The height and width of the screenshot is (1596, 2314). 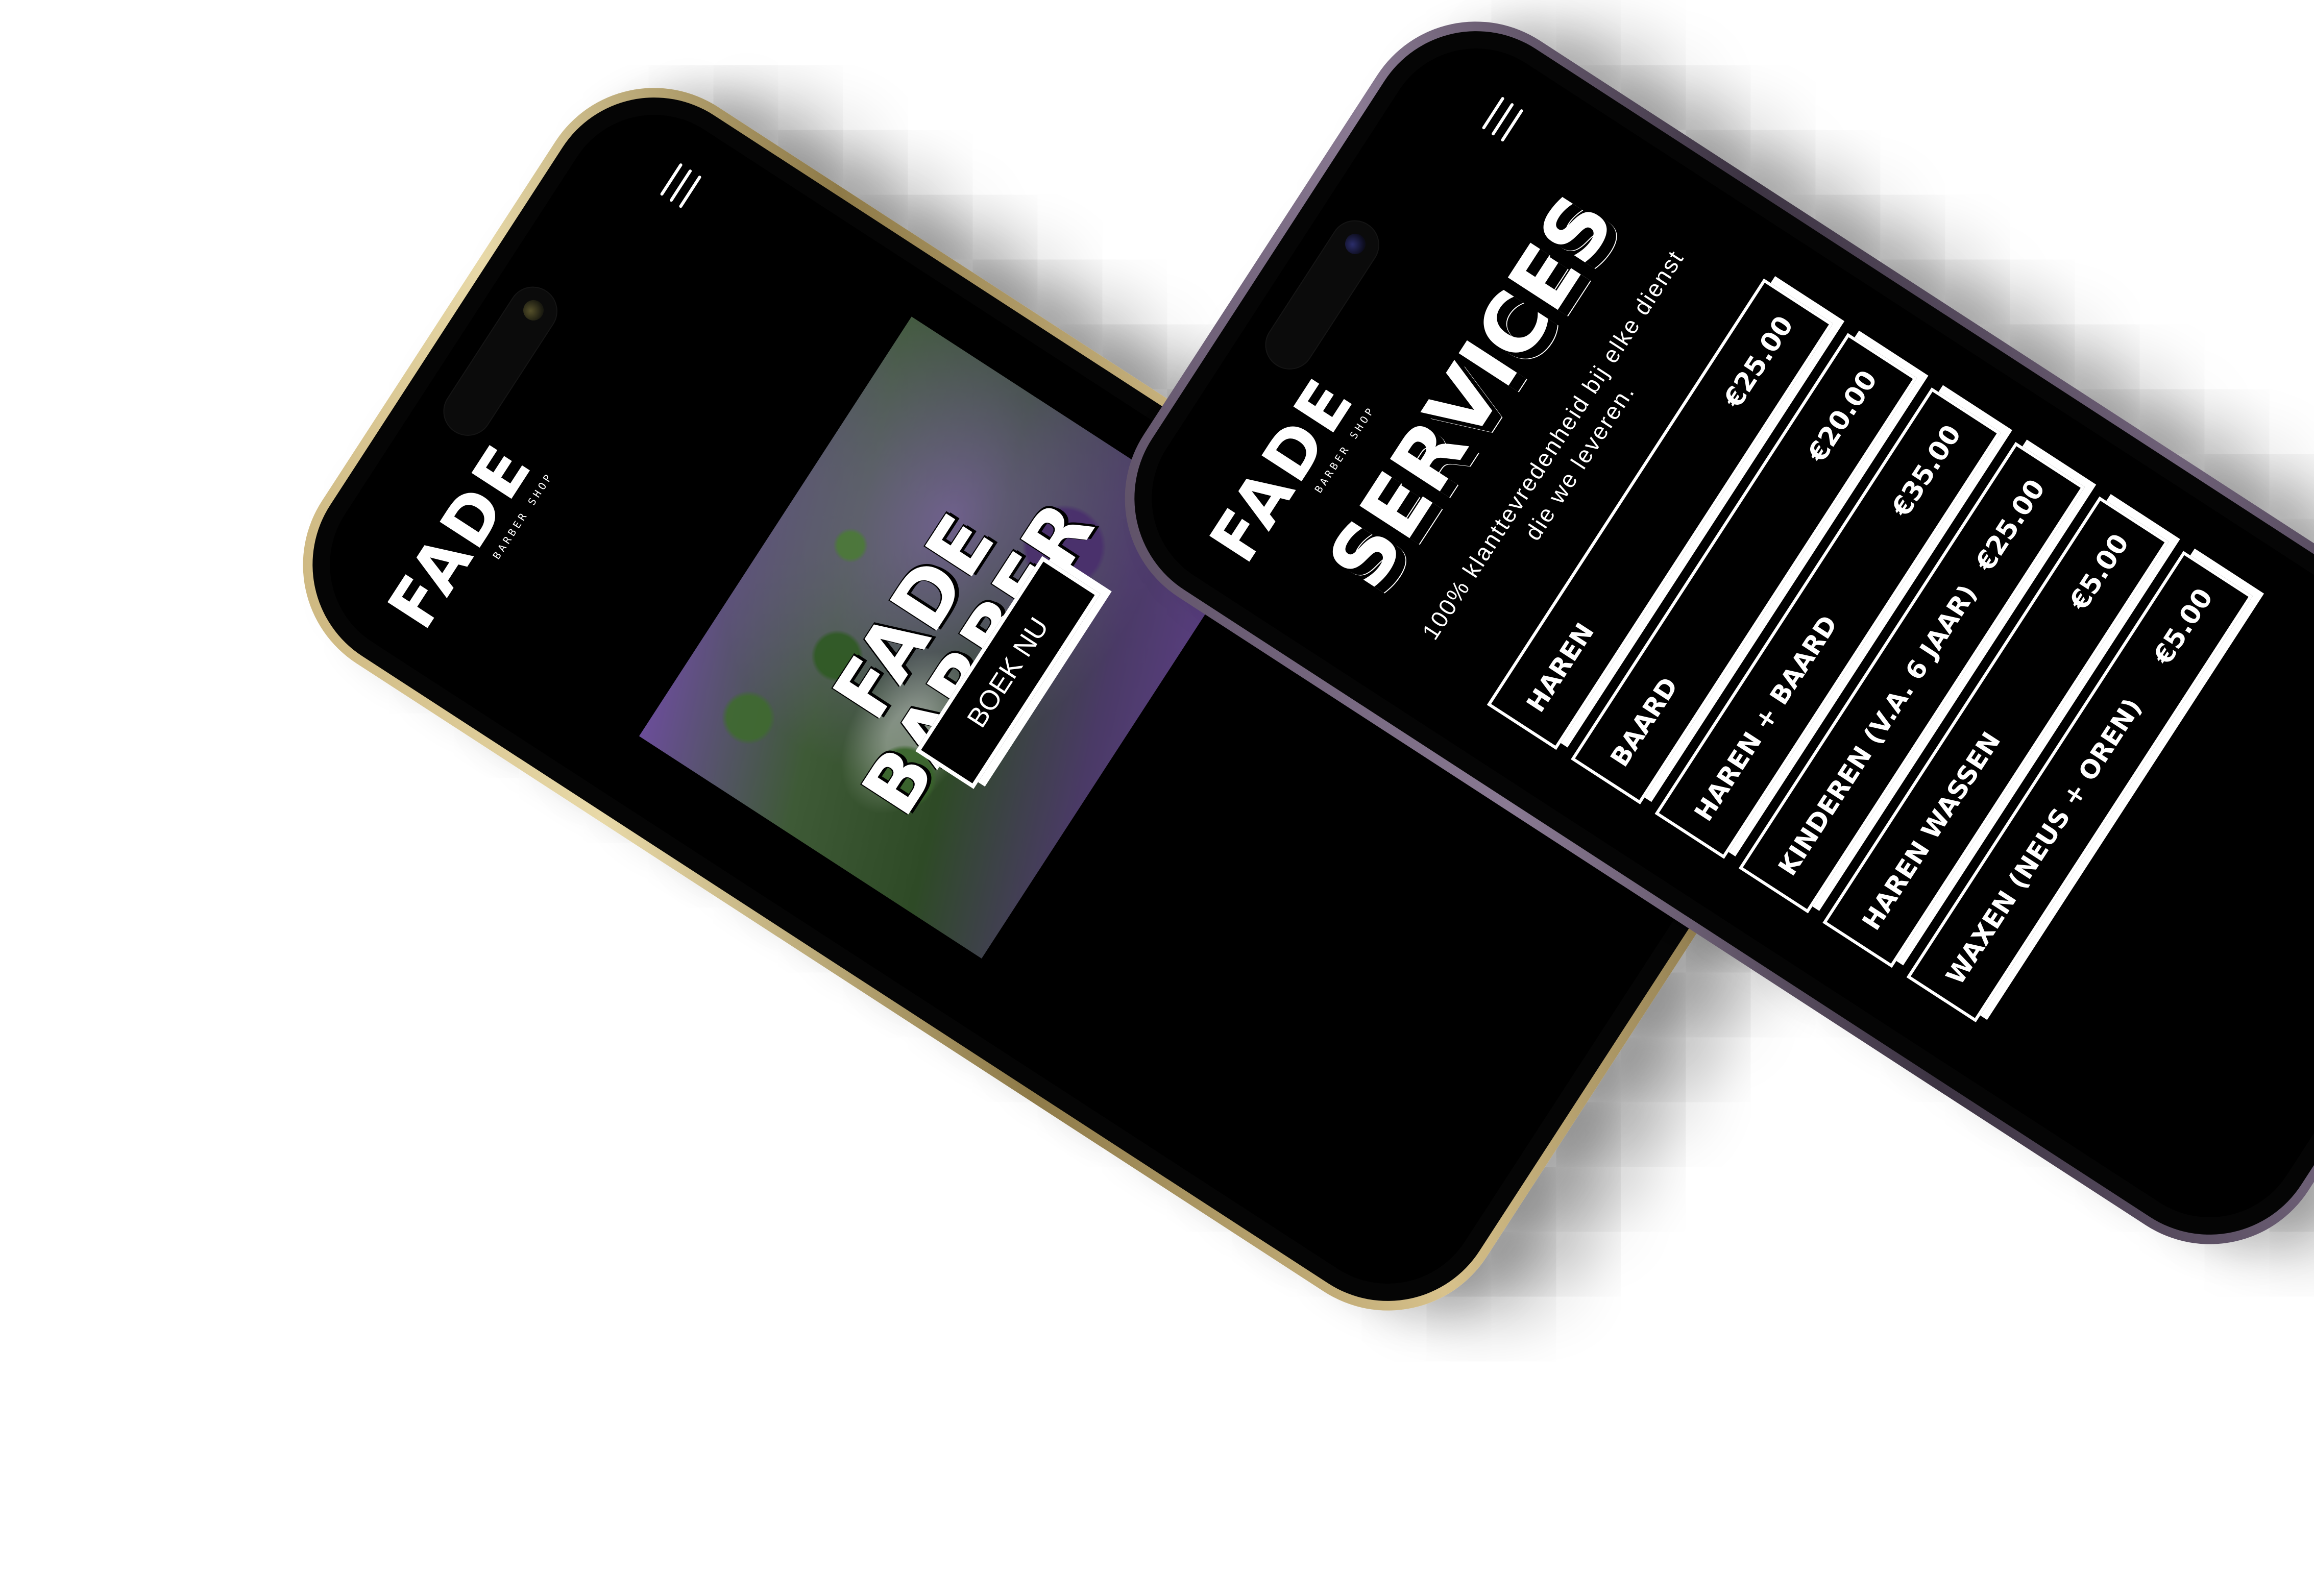 What do you see at coordinates (1927, 471) in the screenshot?
I see `service-price: €35.00` at bounding box center [1927, 471].